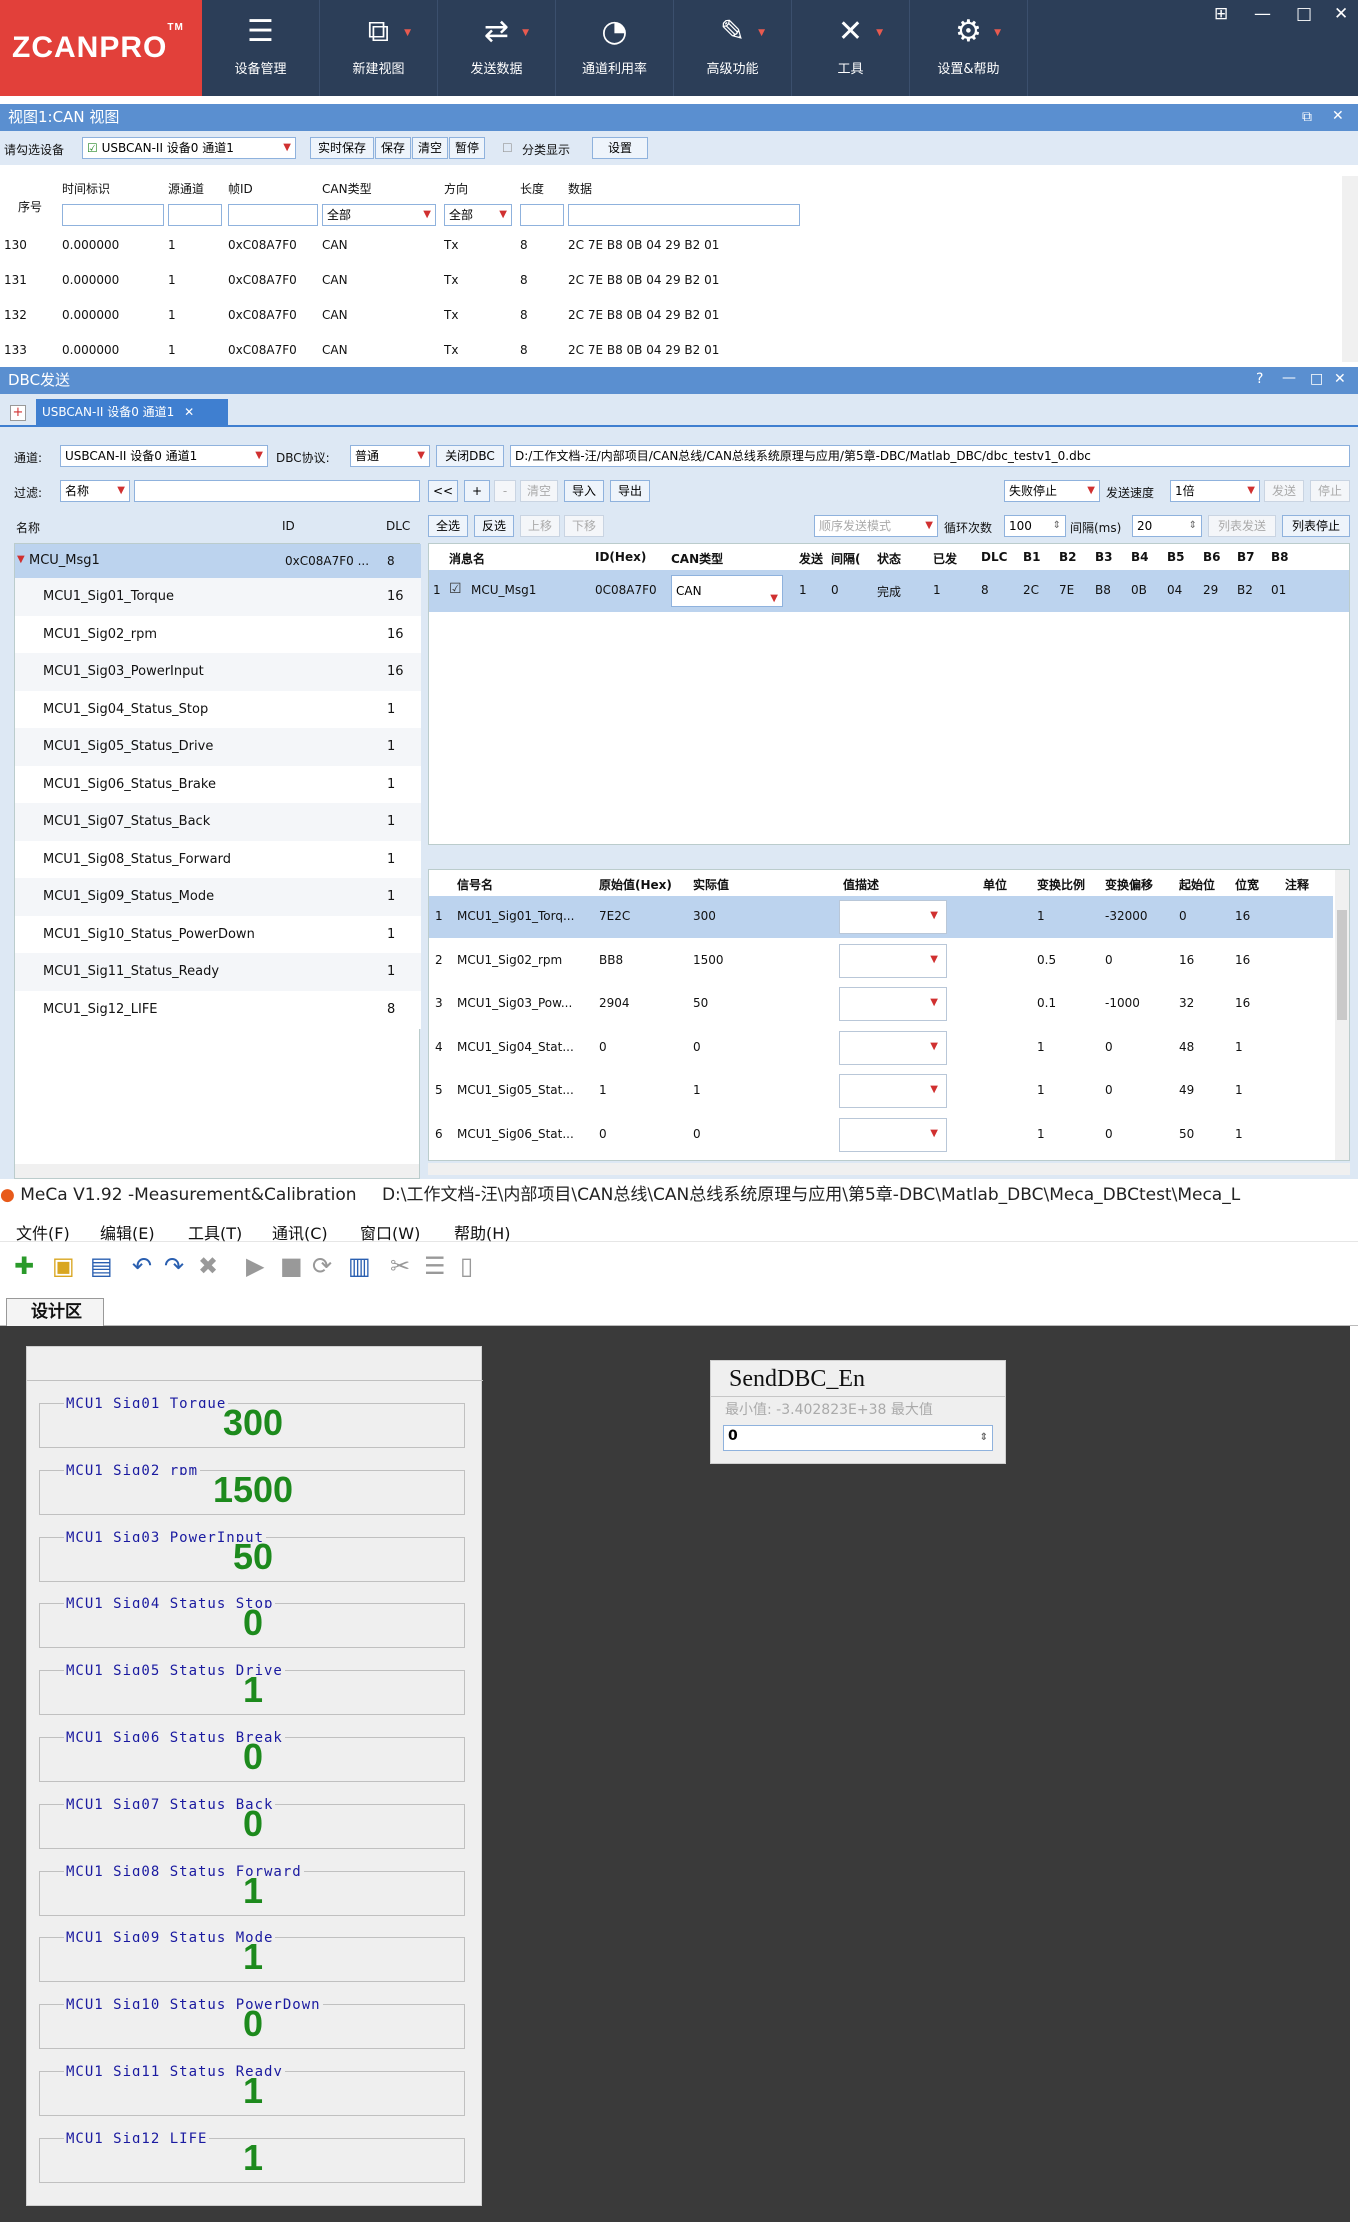 The height and width of the screenshot is (2222, 1358). I want to click on layout-grid-icon: ⊞, so click(1221, 14).